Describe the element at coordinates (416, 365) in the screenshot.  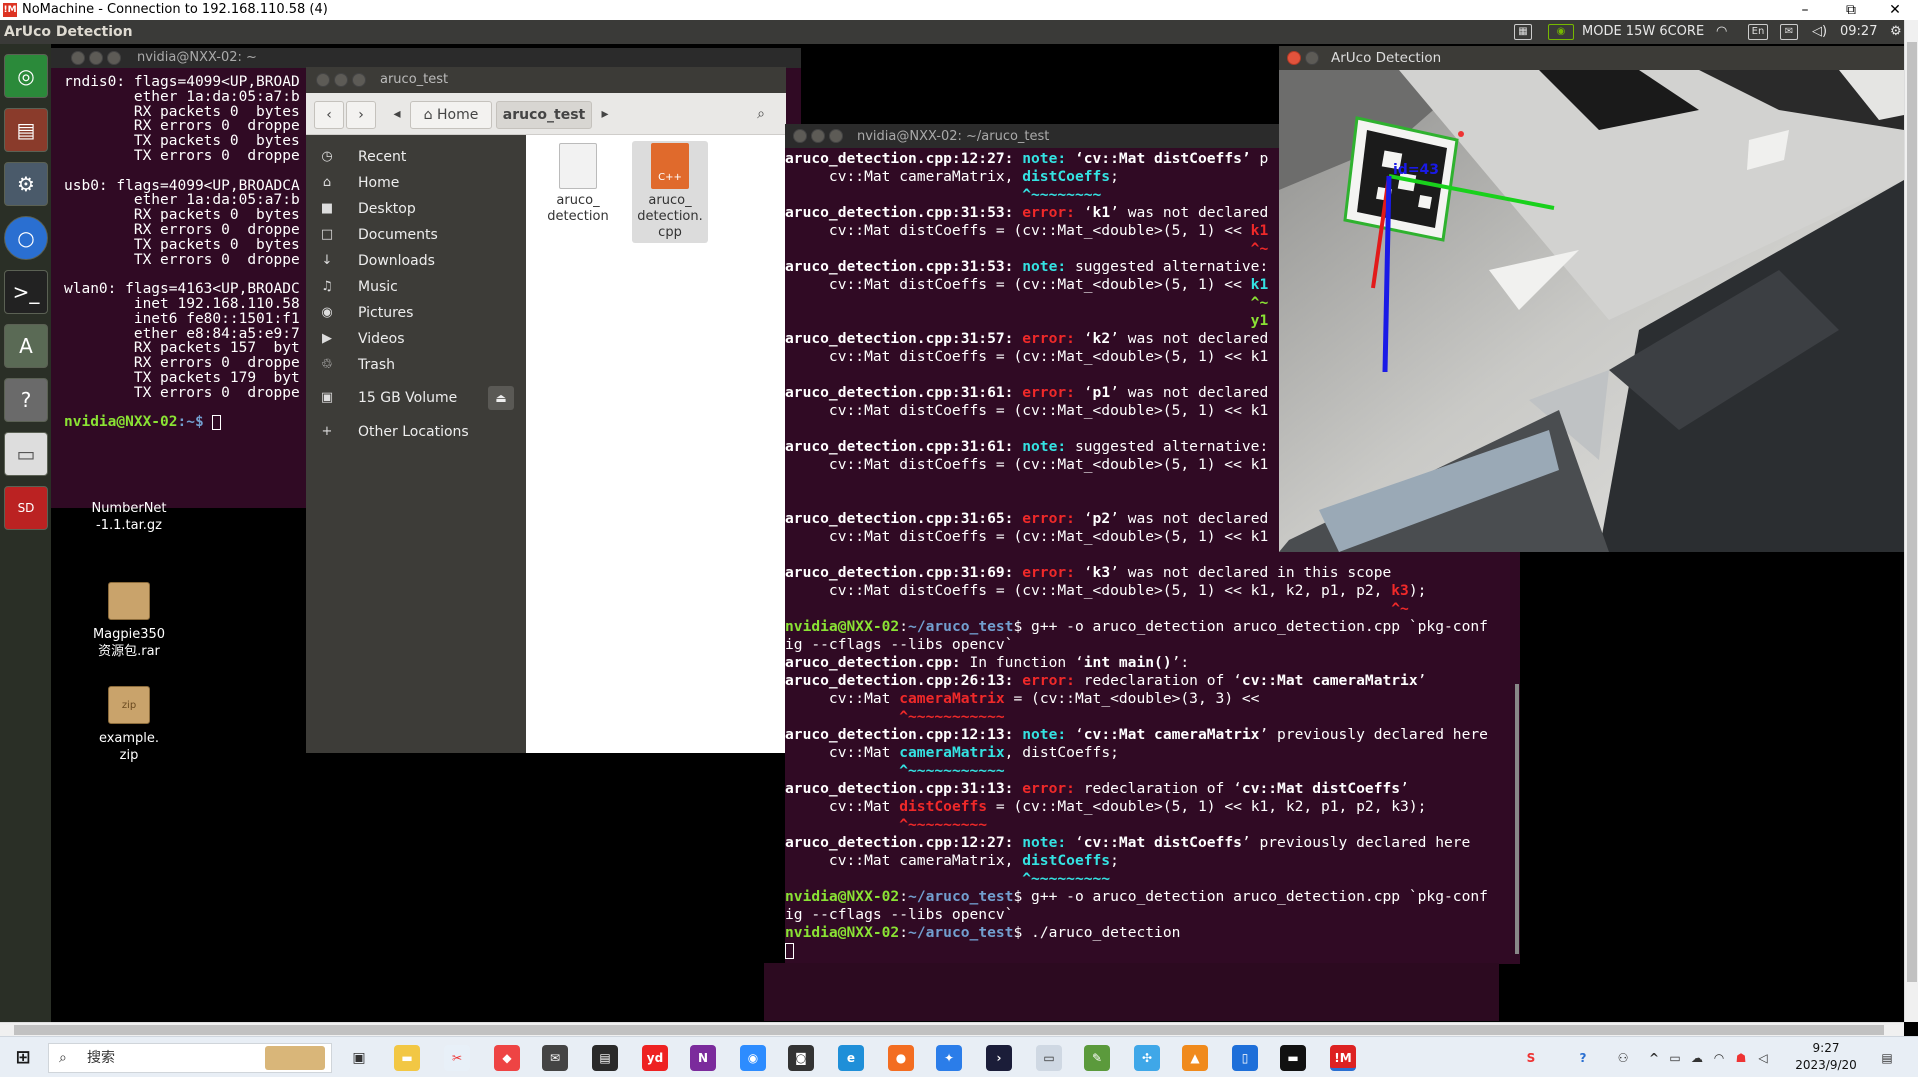
I see `sidebar-item-trash: ♲ Trash` at that location.